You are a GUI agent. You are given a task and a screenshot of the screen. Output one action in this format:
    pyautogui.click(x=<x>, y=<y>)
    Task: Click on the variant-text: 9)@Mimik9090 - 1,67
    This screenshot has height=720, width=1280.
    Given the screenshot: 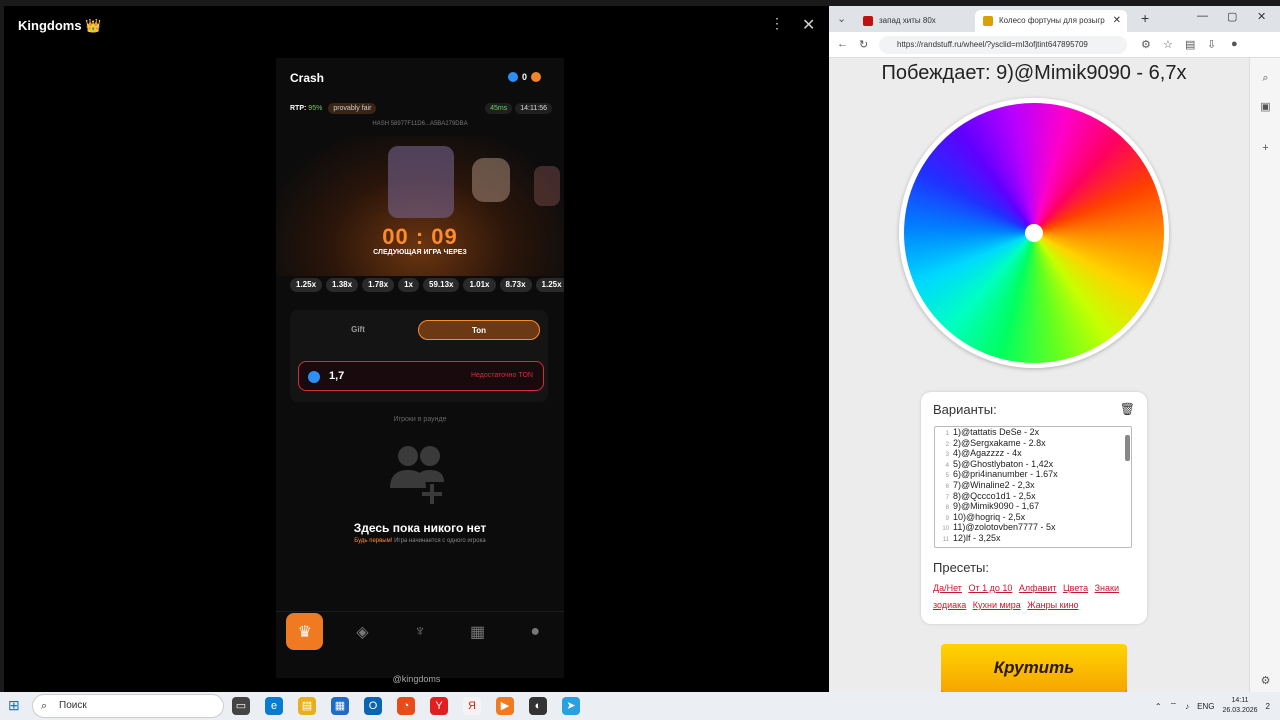 What is the action you would take?
    pyautogui.click(x=996, y=506)
    